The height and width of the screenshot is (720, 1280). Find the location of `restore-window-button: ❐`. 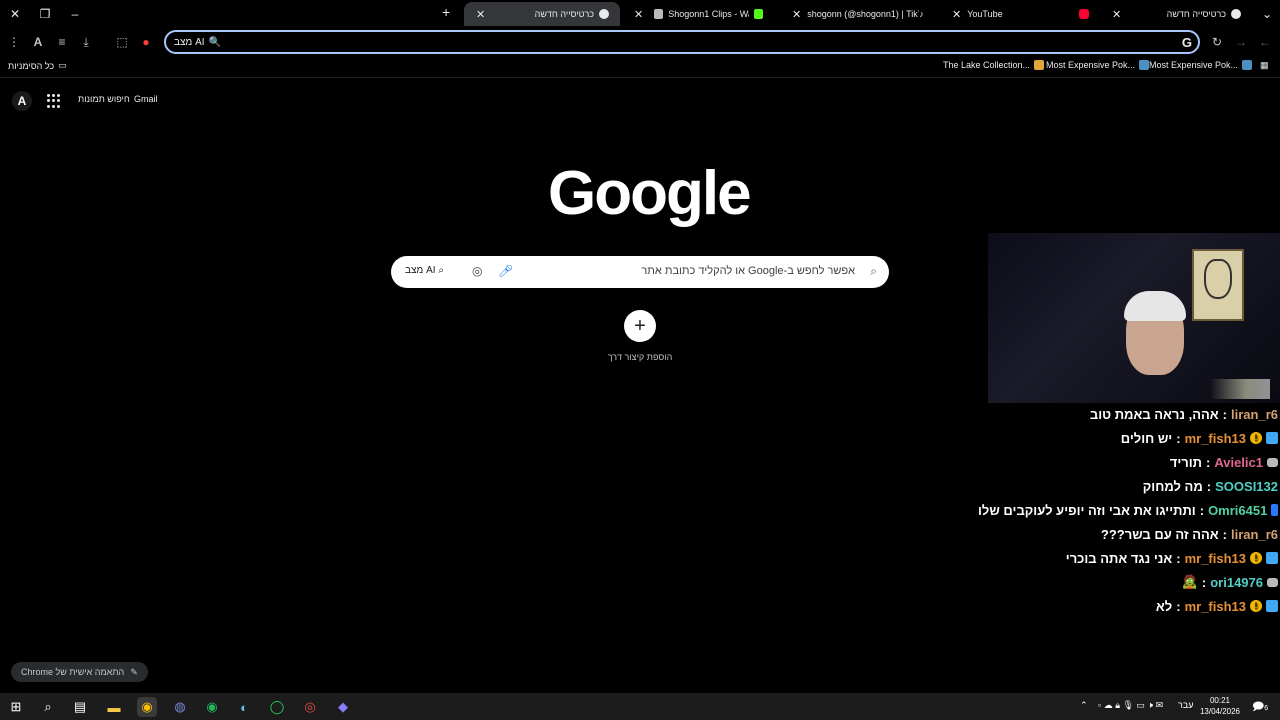

restore-window-button: ❐ is located at coordinates (45, 14).